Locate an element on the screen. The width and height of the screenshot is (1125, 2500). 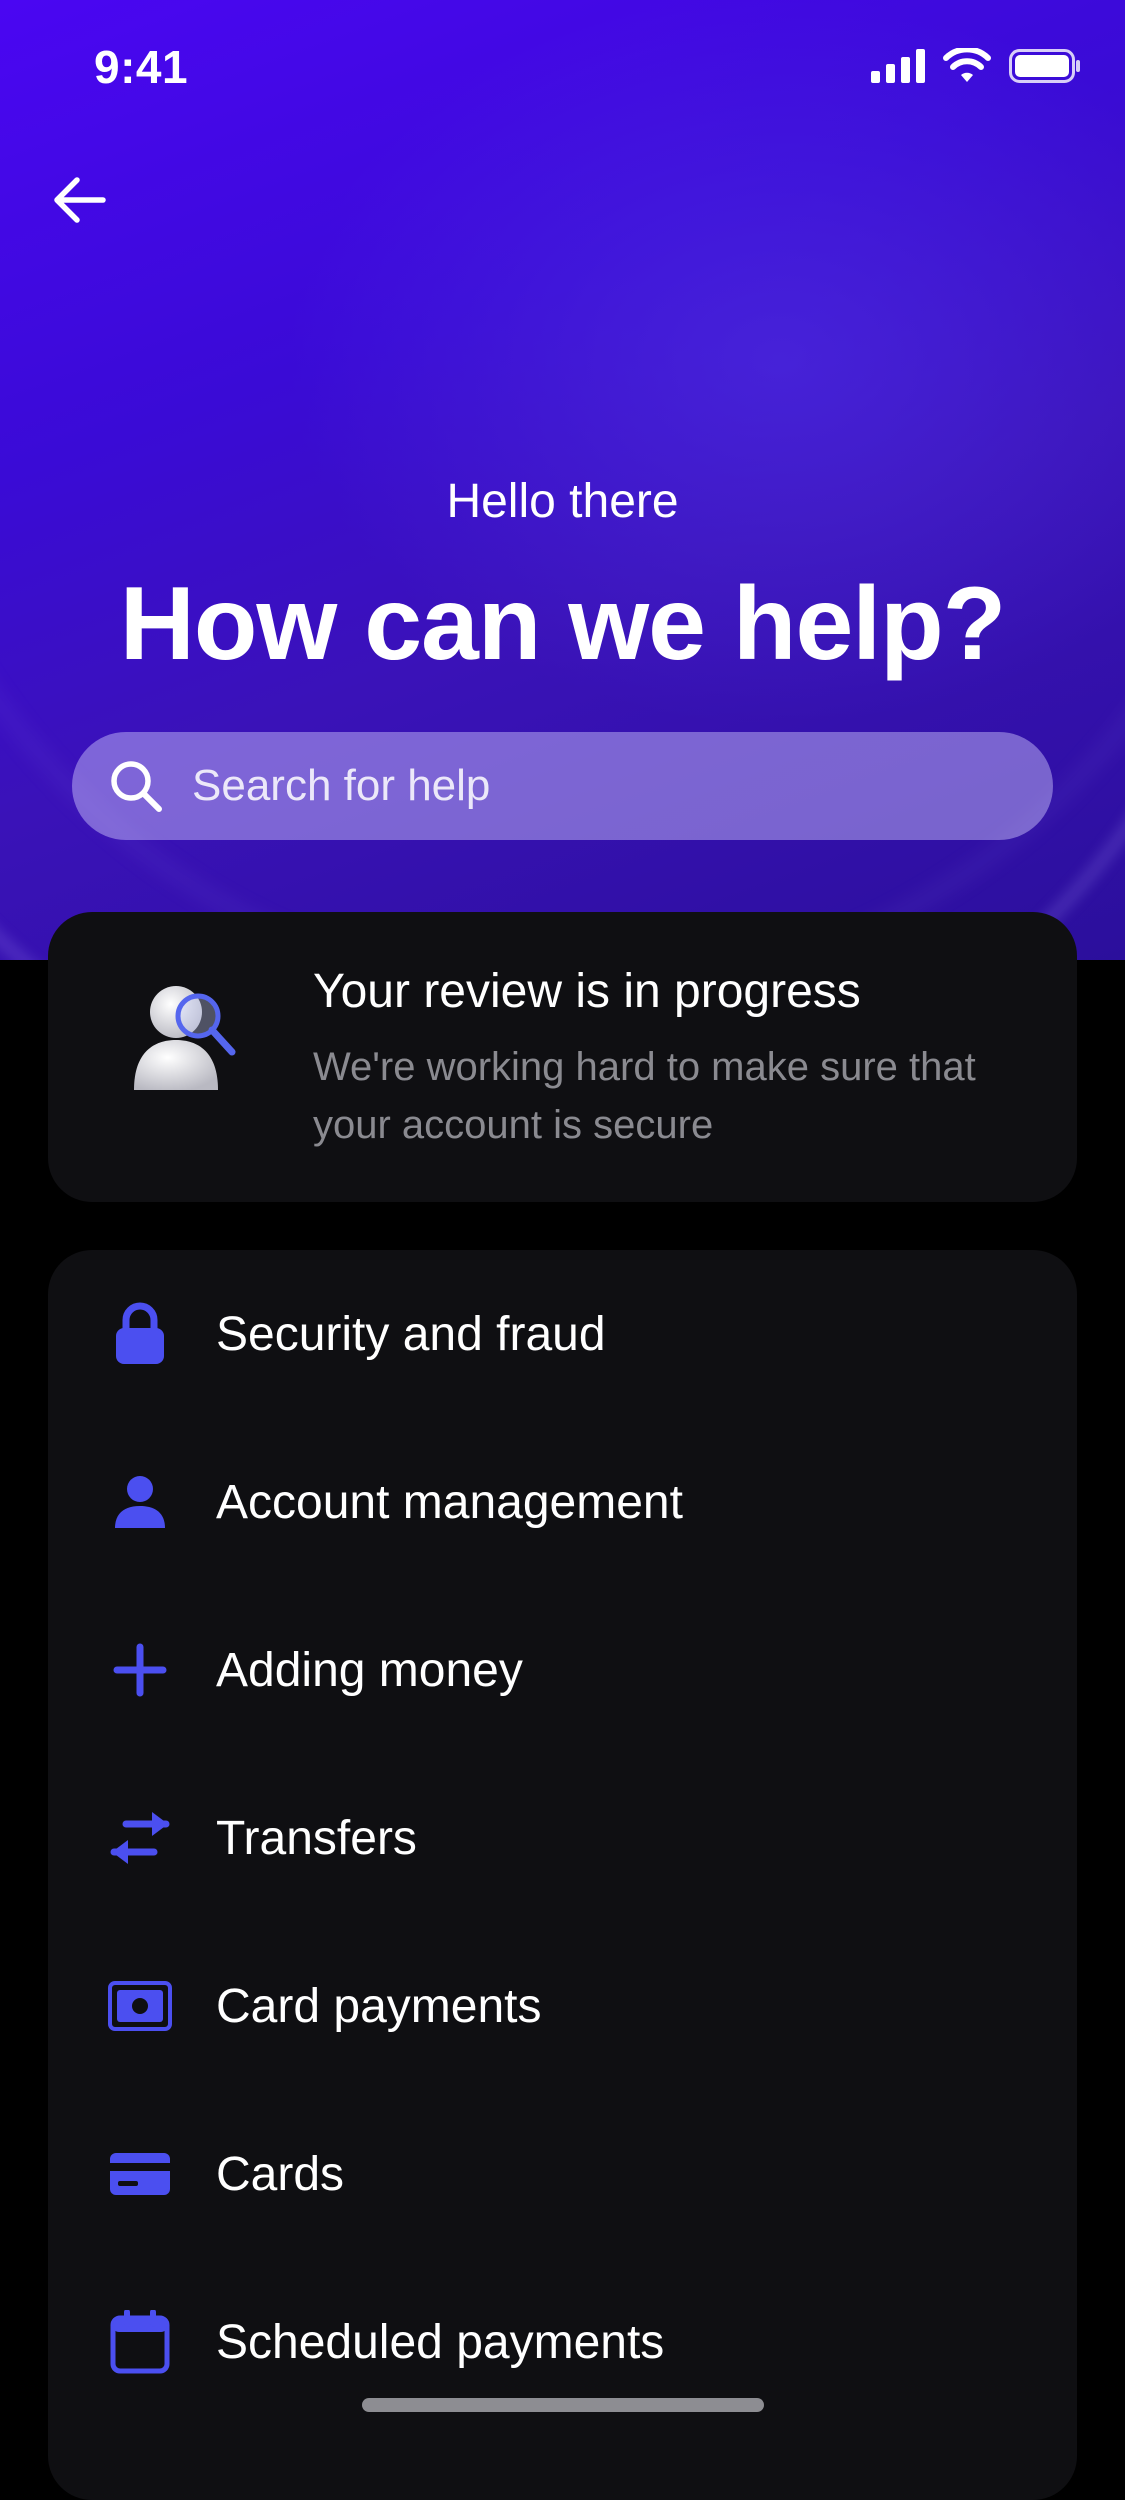
arrow-left-icon is located at coordinates (80, 200).